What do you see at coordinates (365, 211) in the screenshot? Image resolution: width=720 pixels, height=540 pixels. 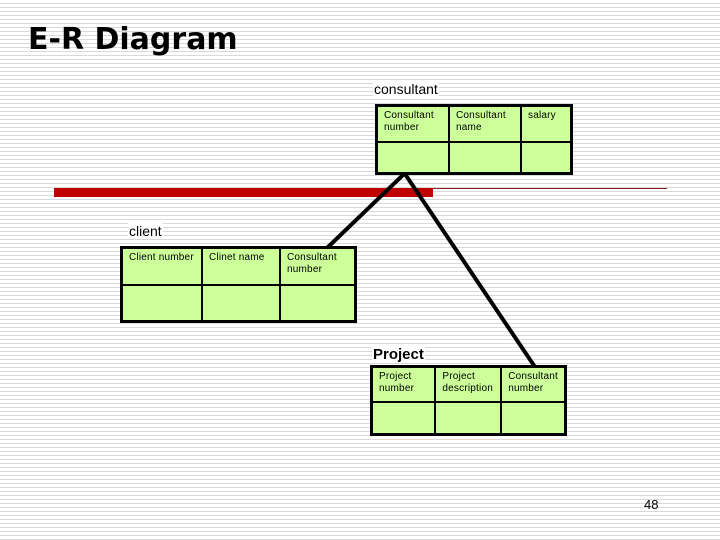 I see `relationship-consultant-client` at bounding box center [365, 211].